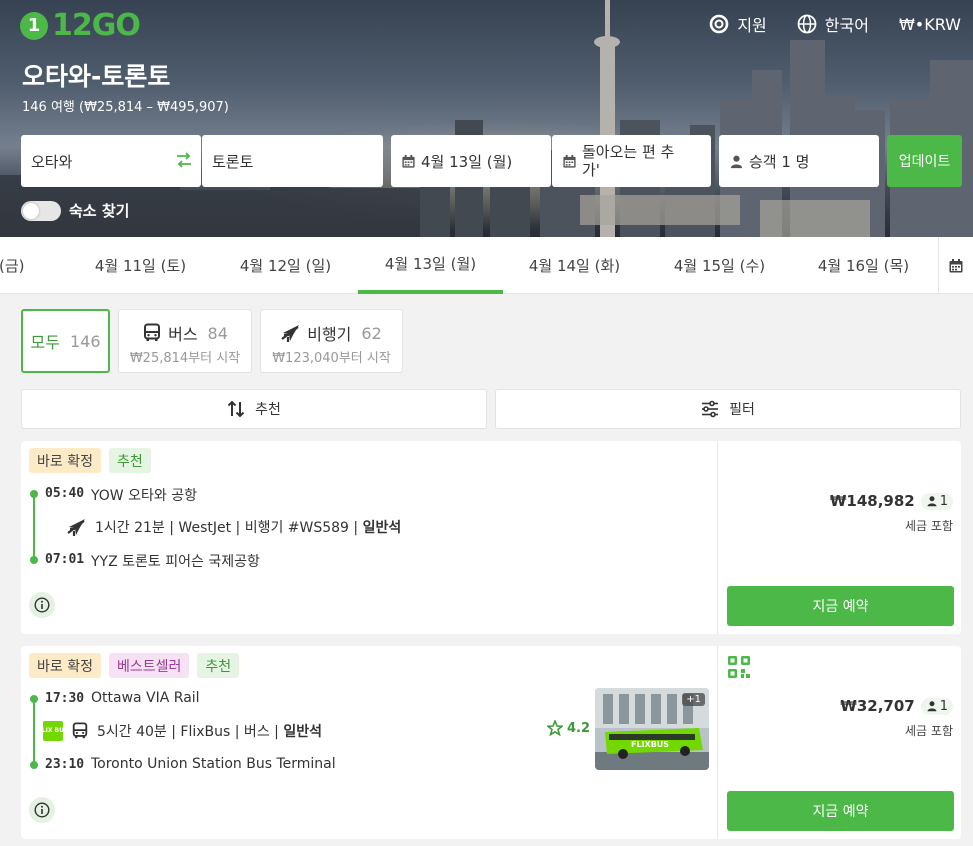 This screenshot has height=846, width=973. I want to click on date-tab: 일 (금), so click(37, 265).